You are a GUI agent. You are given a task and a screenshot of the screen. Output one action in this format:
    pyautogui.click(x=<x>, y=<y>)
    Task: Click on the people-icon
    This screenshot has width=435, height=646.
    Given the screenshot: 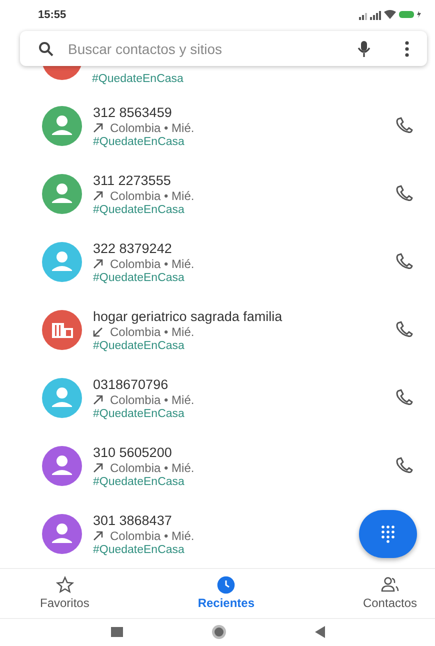 What is the action you would take?
    pyautogui.click(x=390, y=585)
    